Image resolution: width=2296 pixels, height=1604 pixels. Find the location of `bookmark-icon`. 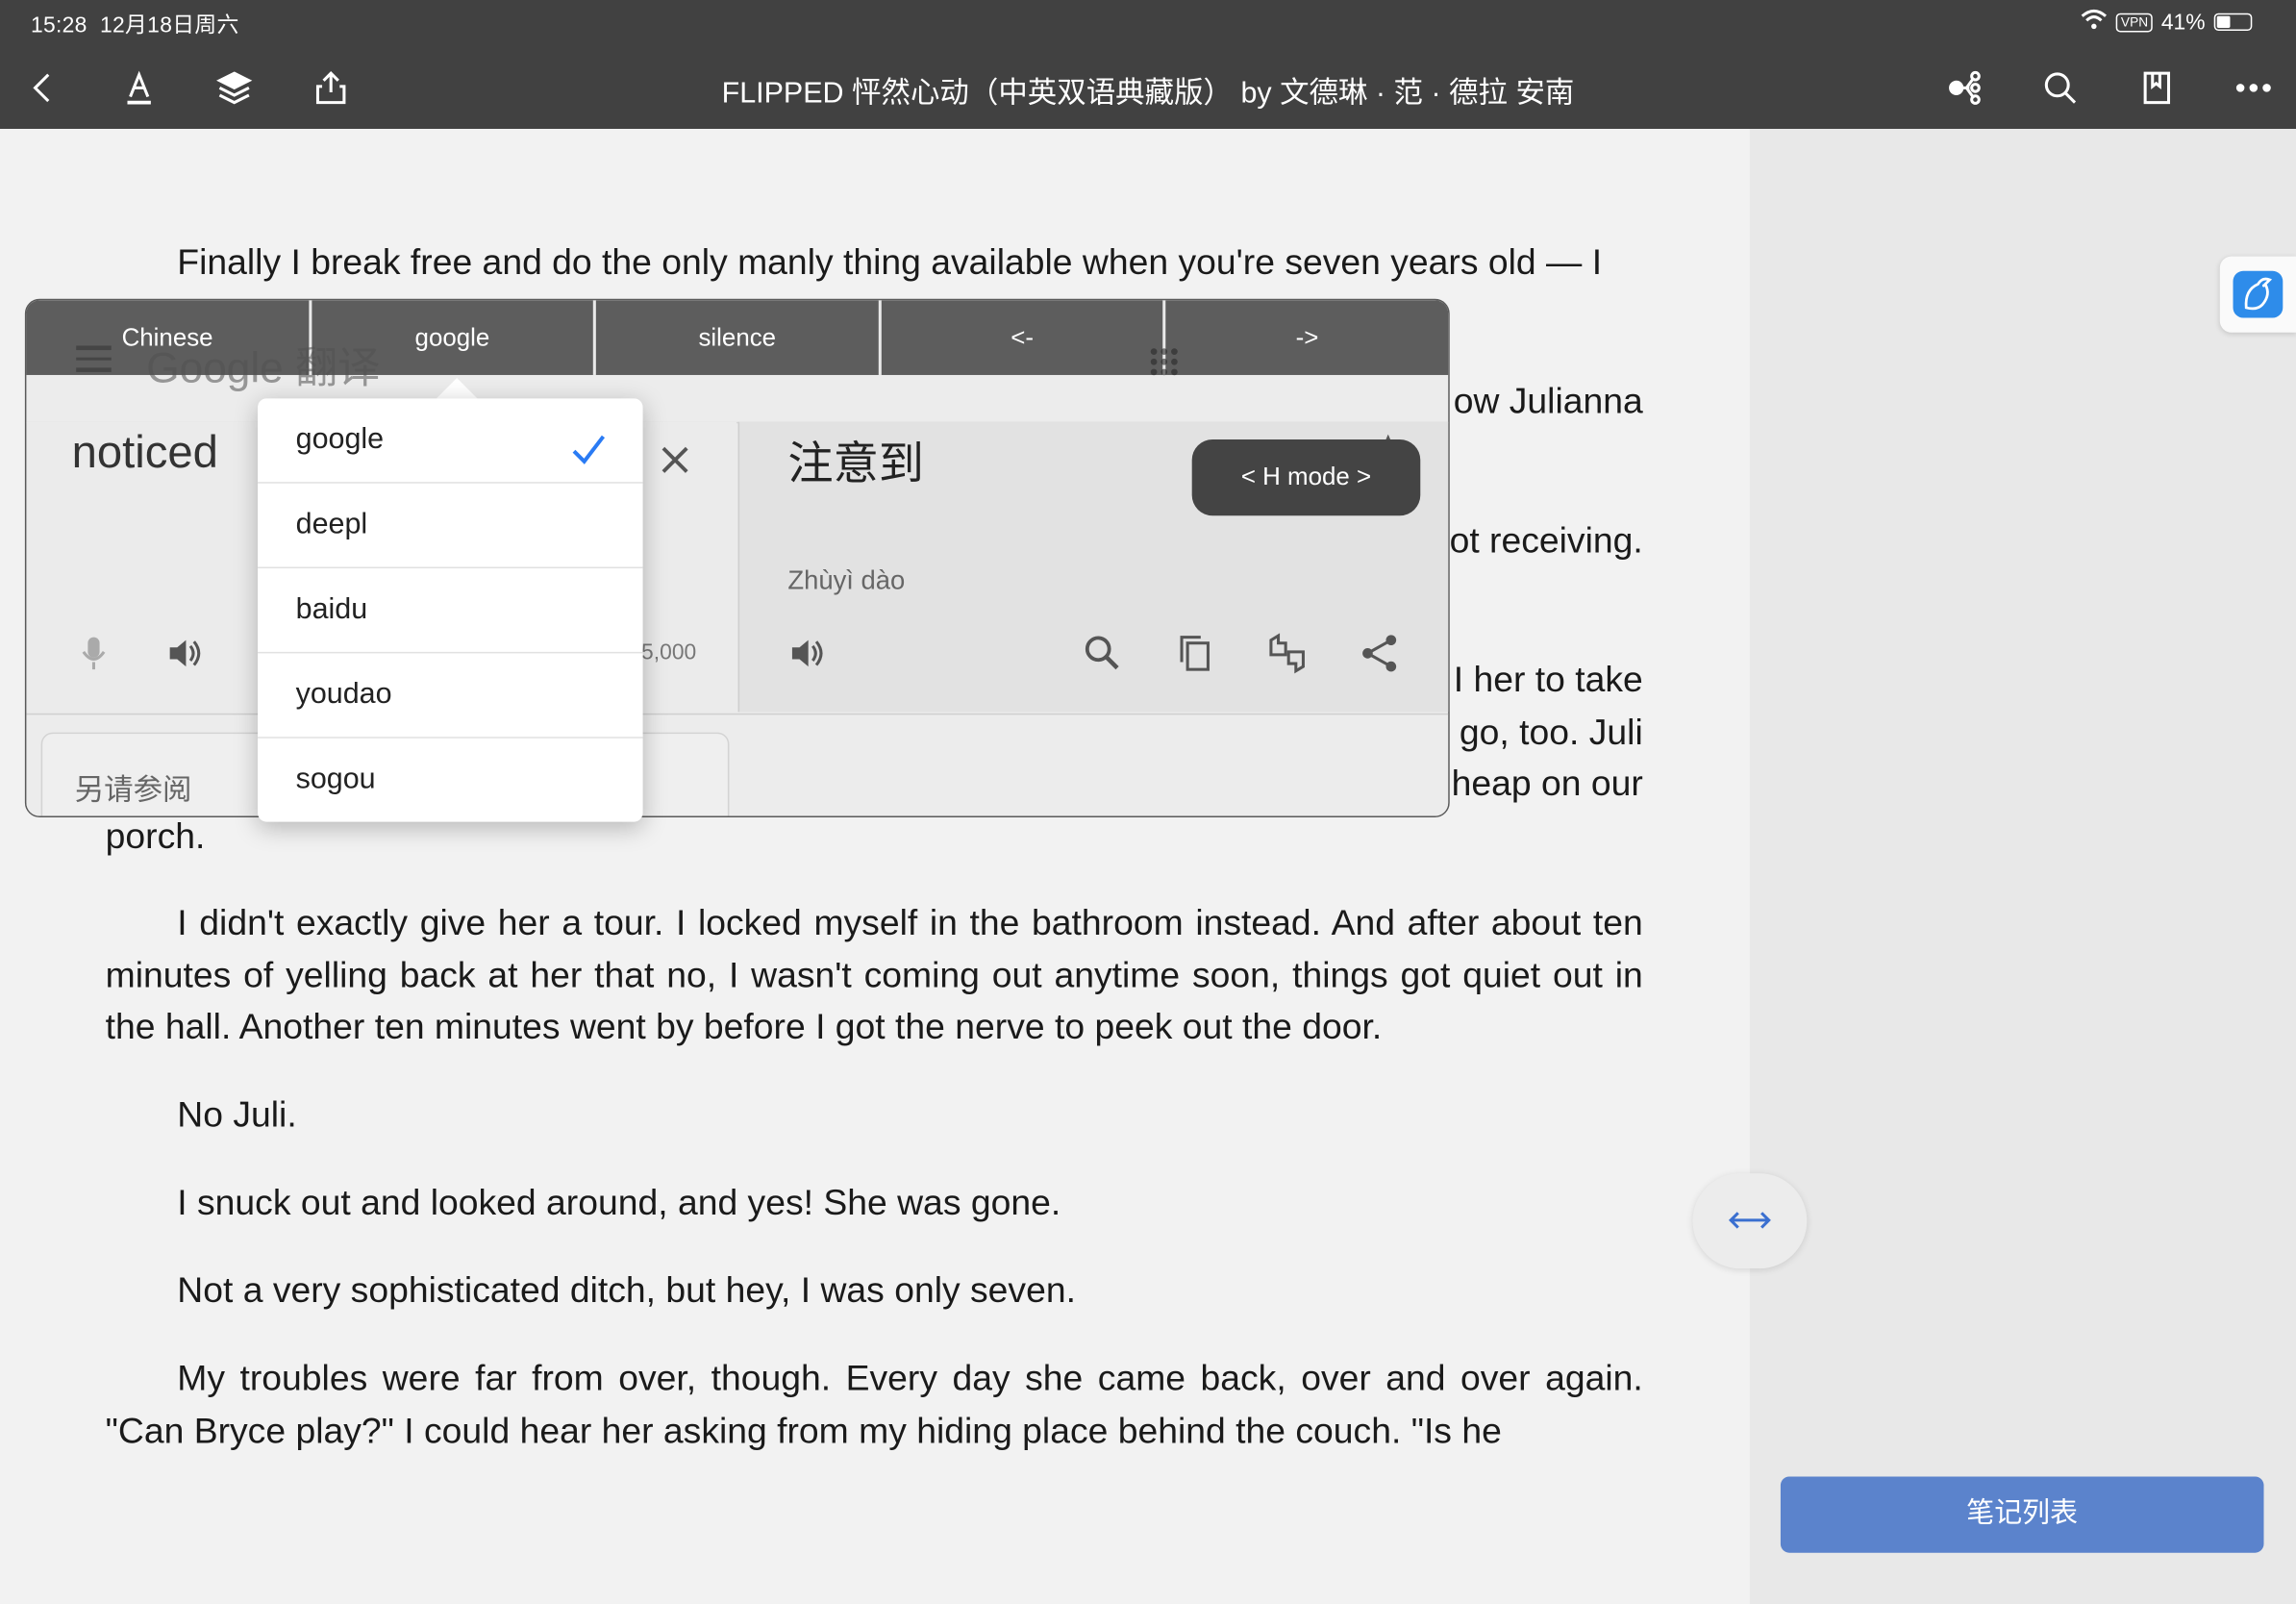

bookmark-icon is located at coordinates (2157, 88).